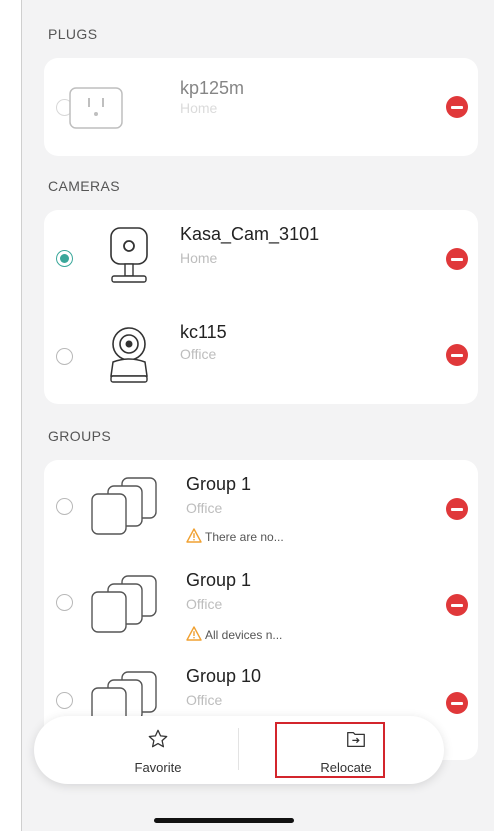  What do you see at coordinates (158, 738) in the screenshot?
I see `star-icon` at bounding box center [158, 738].